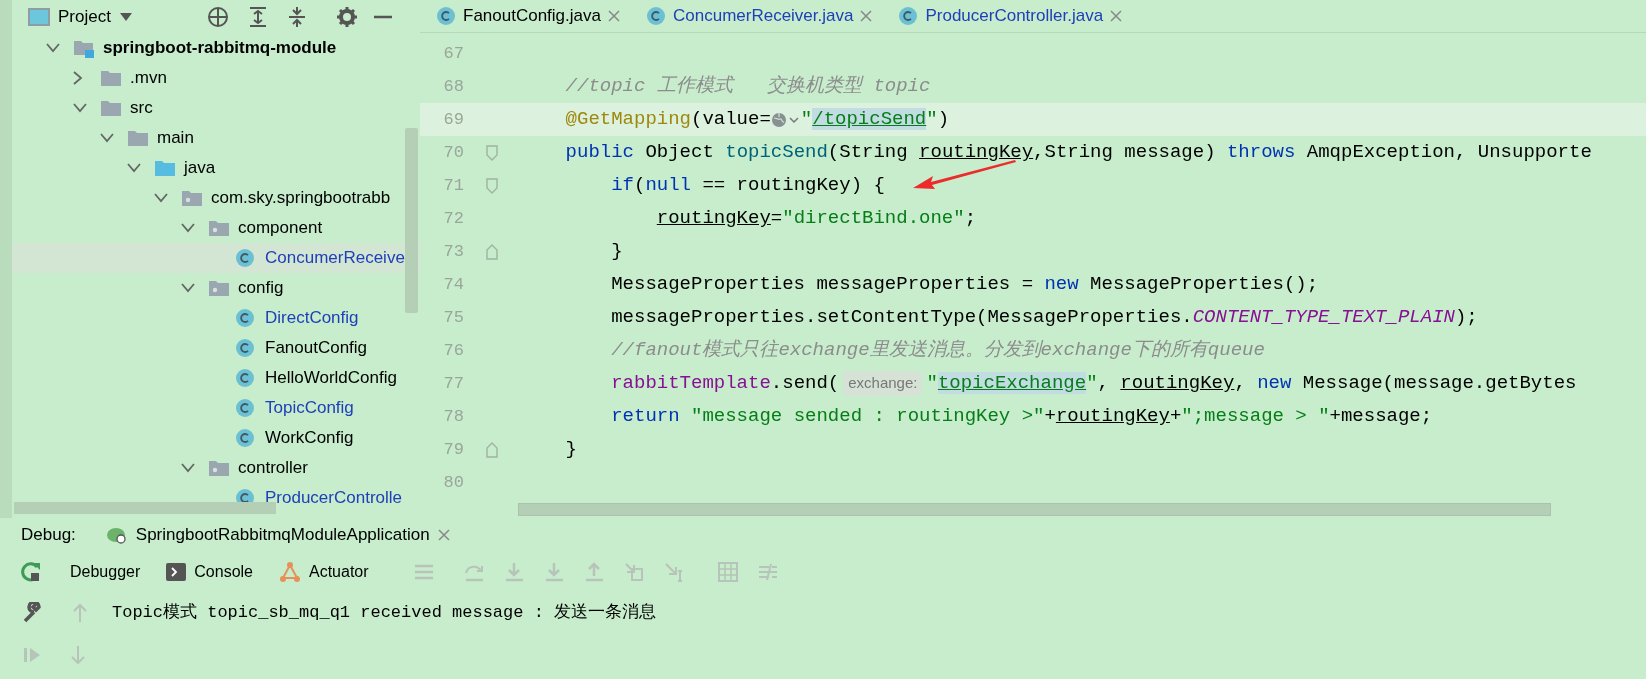 This screenshot has width=1646, height=679. What do you see at coordinates (280, 228) in the screenshot?
I see `tree-item: component` at bounding box center [280, 228].